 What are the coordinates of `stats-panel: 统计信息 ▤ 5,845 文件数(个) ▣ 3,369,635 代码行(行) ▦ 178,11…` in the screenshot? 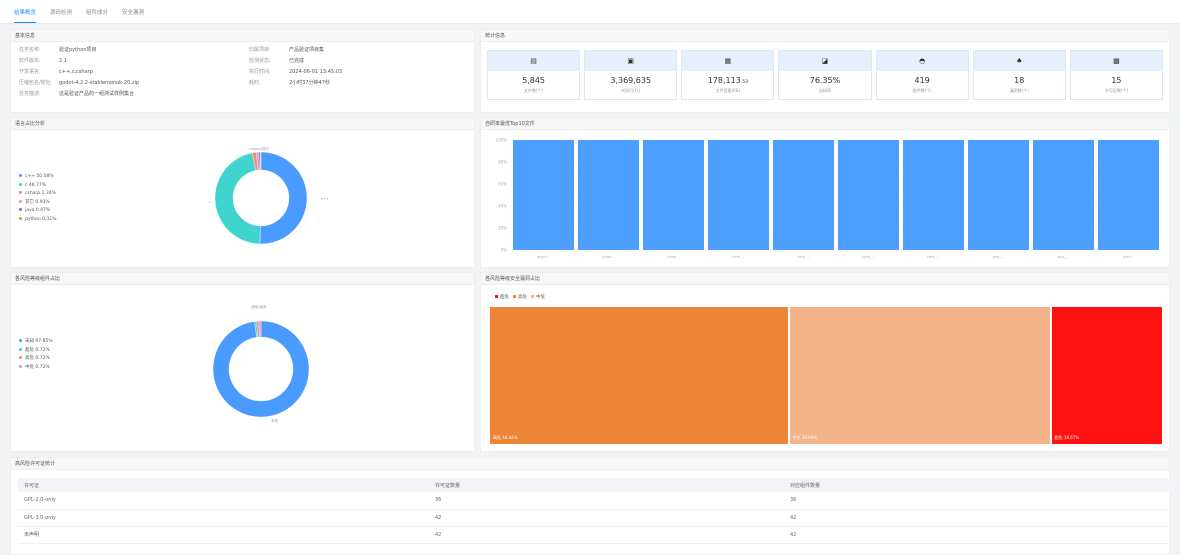 It's located at (825, 71).